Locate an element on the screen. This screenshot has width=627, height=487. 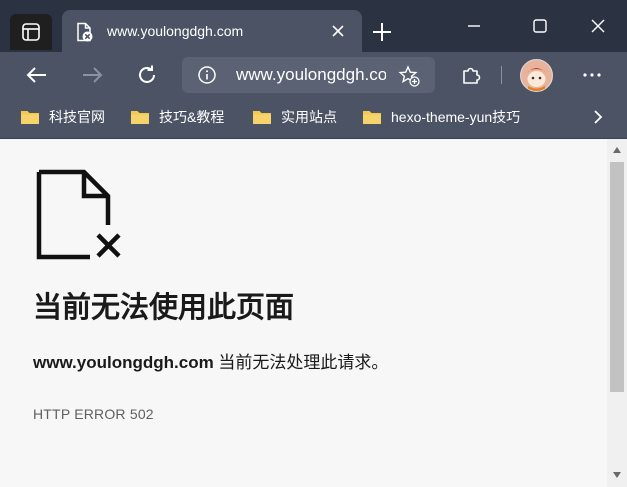
puzzle-icon is located at coordinates (472, 75).